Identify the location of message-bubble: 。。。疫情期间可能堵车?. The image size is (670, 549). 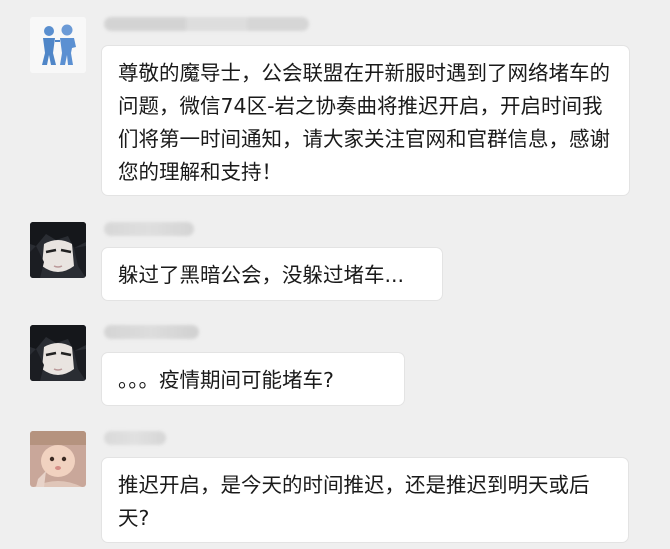
(253, 379).